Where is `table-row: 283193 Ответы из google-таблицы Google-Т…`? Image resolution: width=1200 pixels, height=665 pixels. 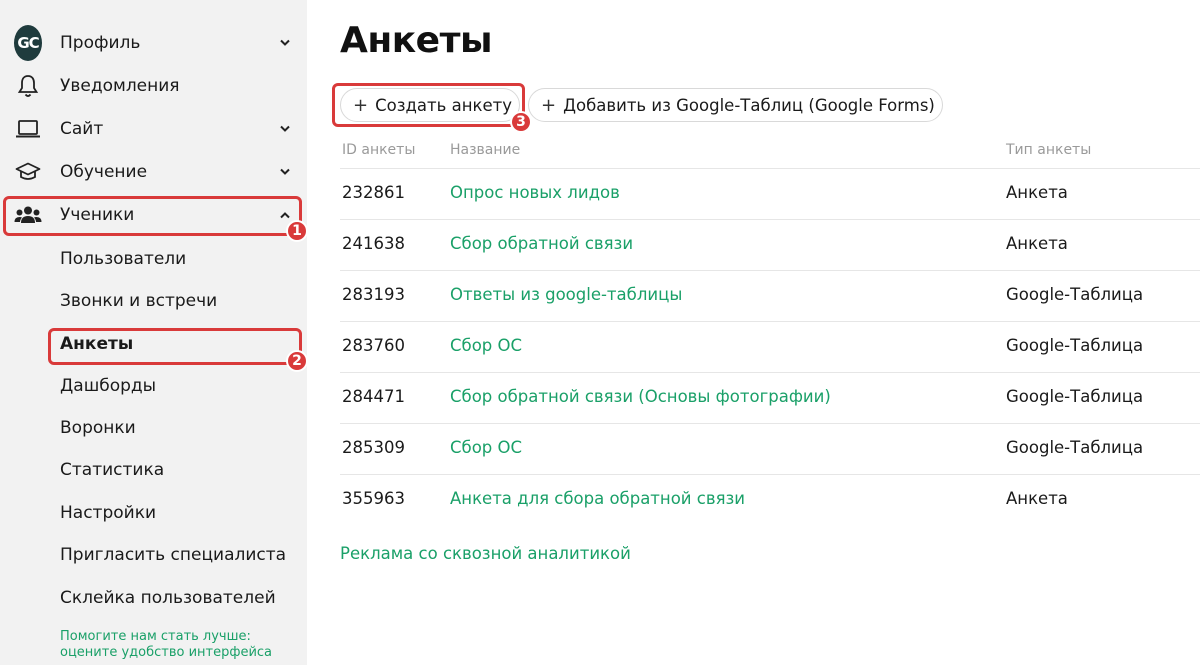 table-row: 283193 Ответы из google-таблицы Google-Т… is located at coordinates (770, 295).